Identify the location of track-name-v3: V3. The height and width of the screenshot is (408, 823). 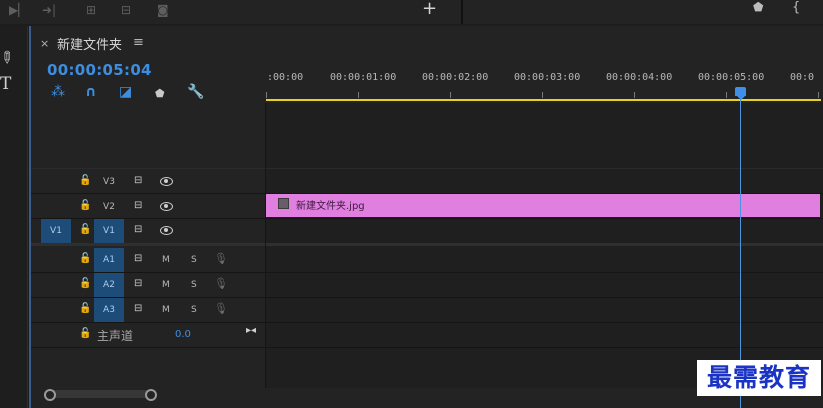
(109, 182).